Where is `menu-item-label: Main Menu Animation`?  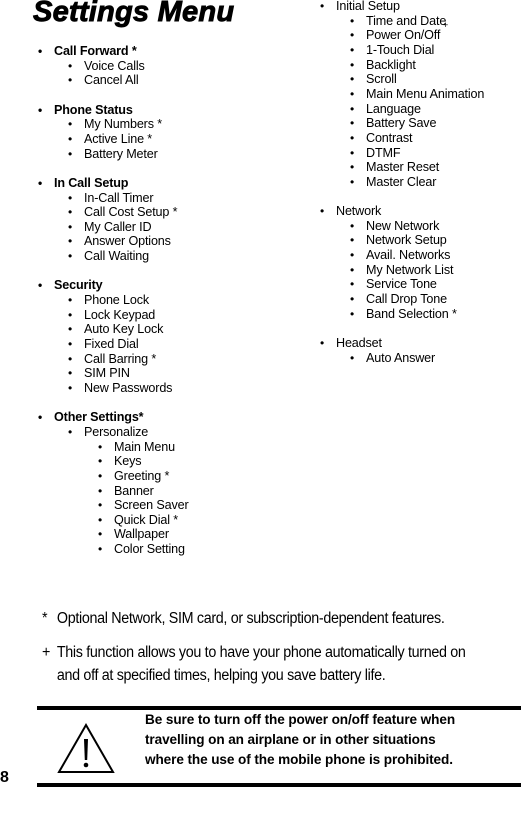 menu-item-label: Main Menu Animation is located at coordinates (425, 93).